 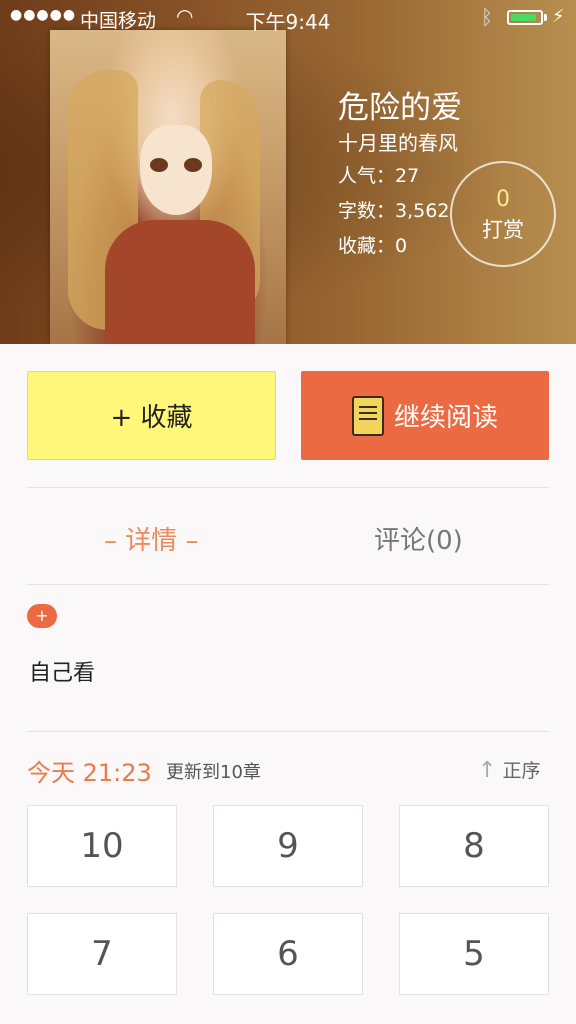 I want to click on stat-popularity-value: 27, so click(x=407, y=176).